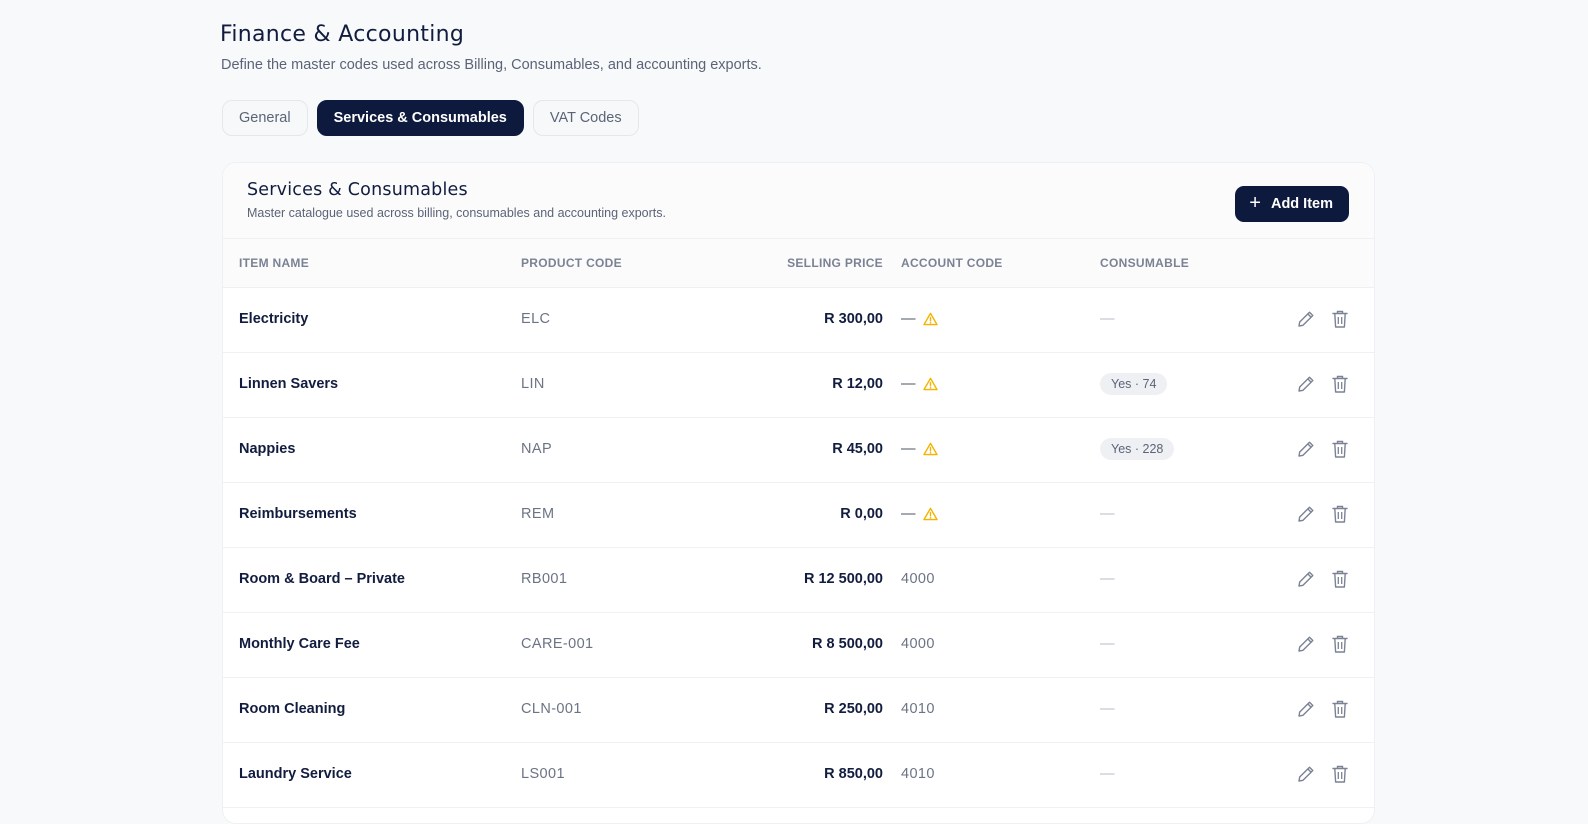  What do you see at coordinates (1144, 263) in the screenshot?
I see `column-header-consumable: CONSUMABLE` at bounding box center [1144, 263].